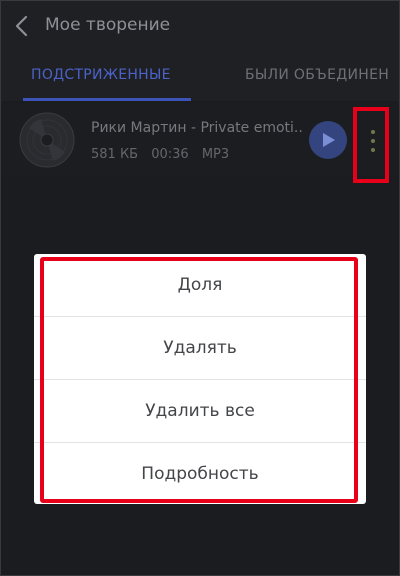 The width and height of the screenshot is (400, 576). I want to click on menu-item-details: Подробность, so click(200, 474).